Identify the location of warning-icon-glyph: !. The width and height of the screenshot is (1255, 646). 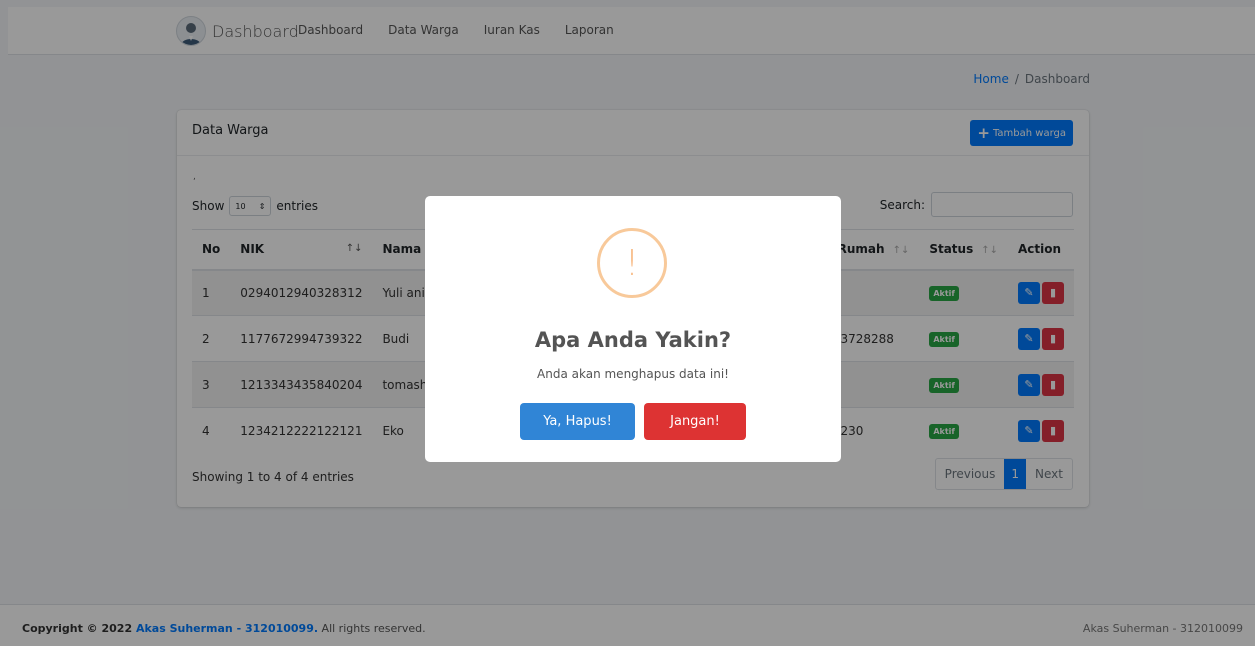
(632, 263).